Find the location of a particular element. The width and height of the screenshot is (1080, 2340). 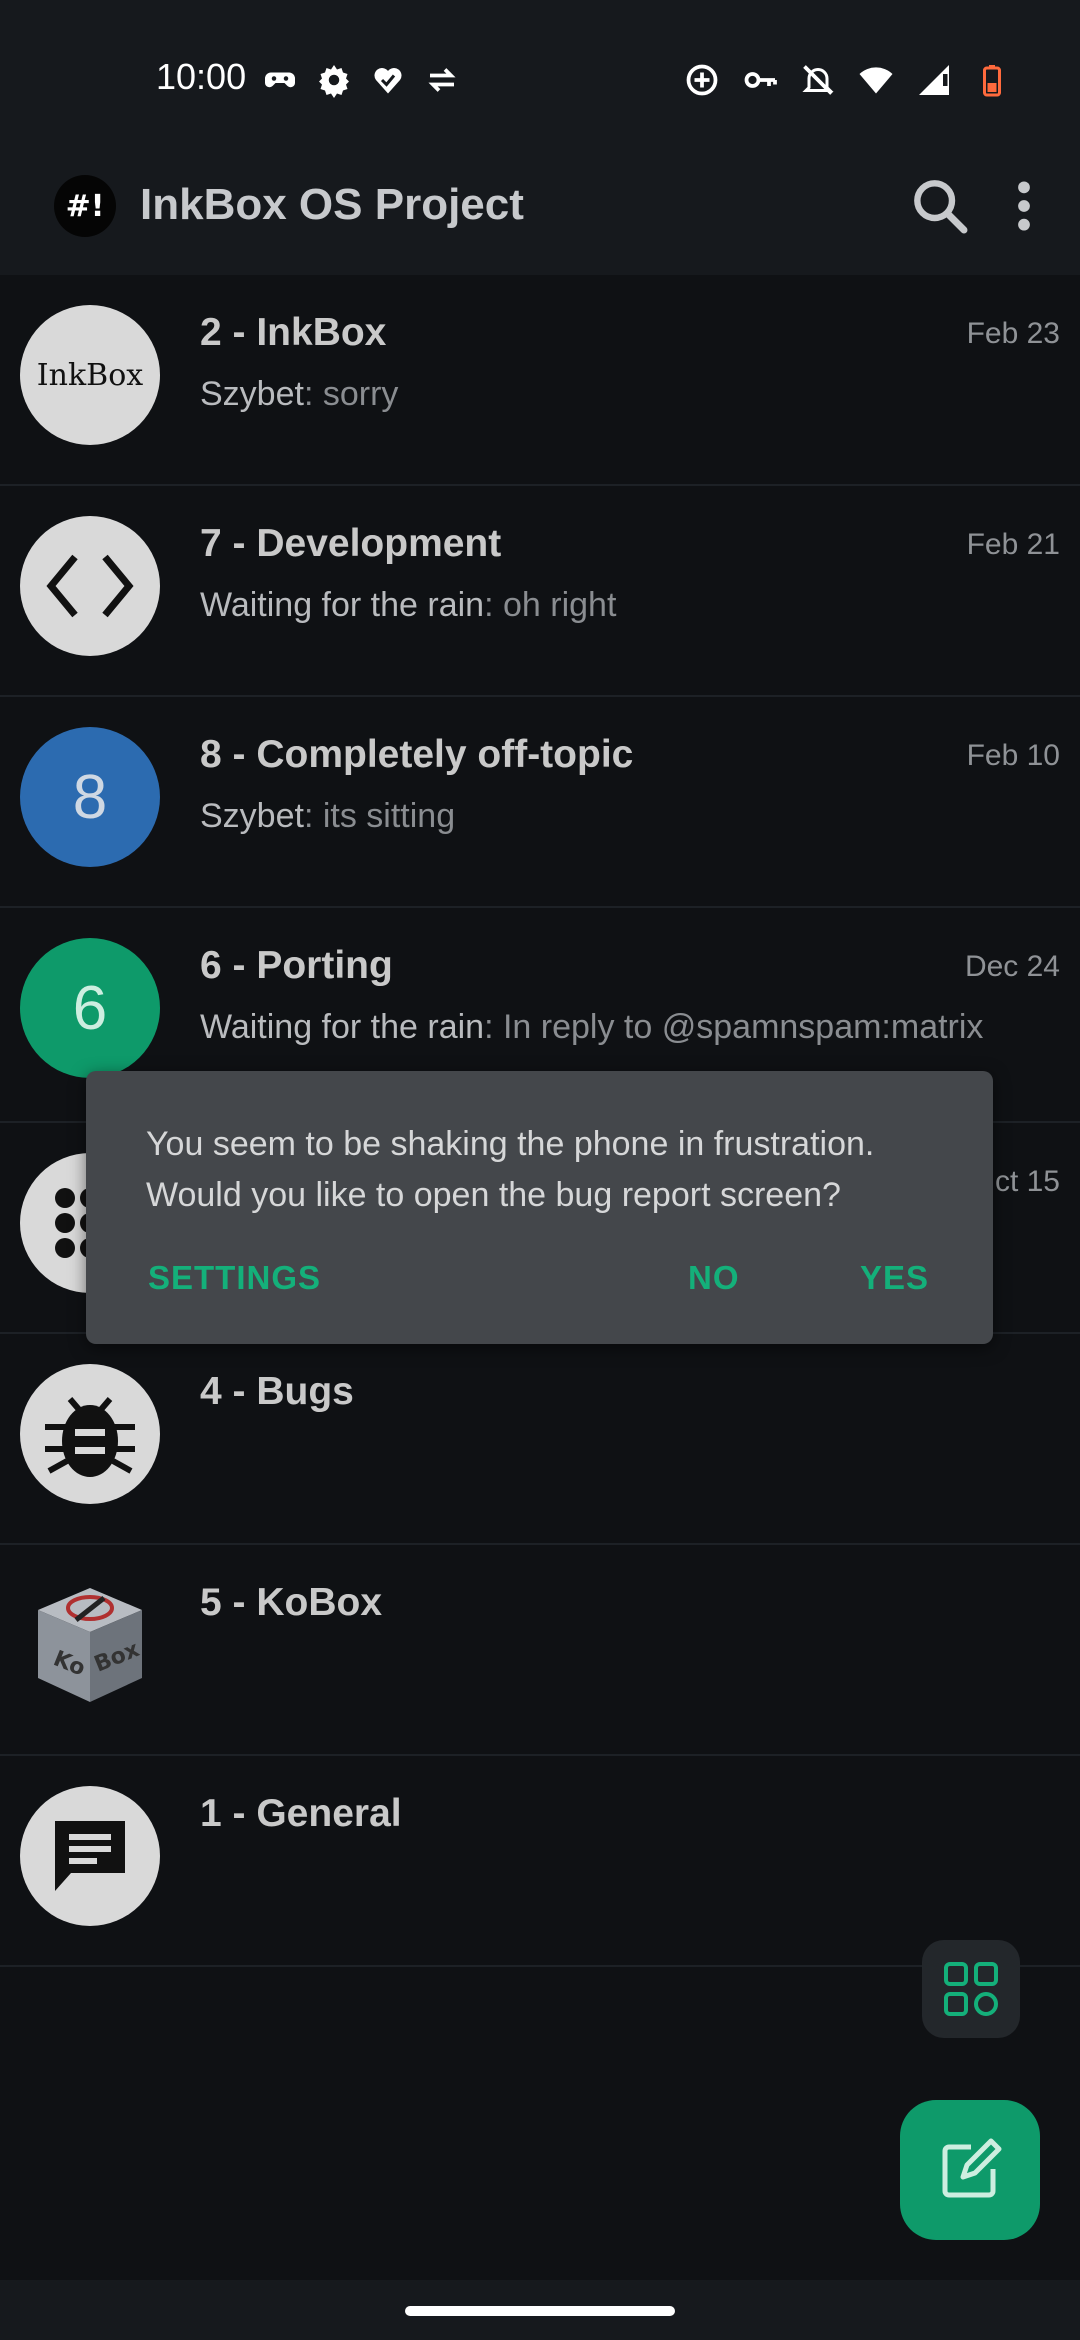

data-transfer-icon is located at coordinates (442, 80).